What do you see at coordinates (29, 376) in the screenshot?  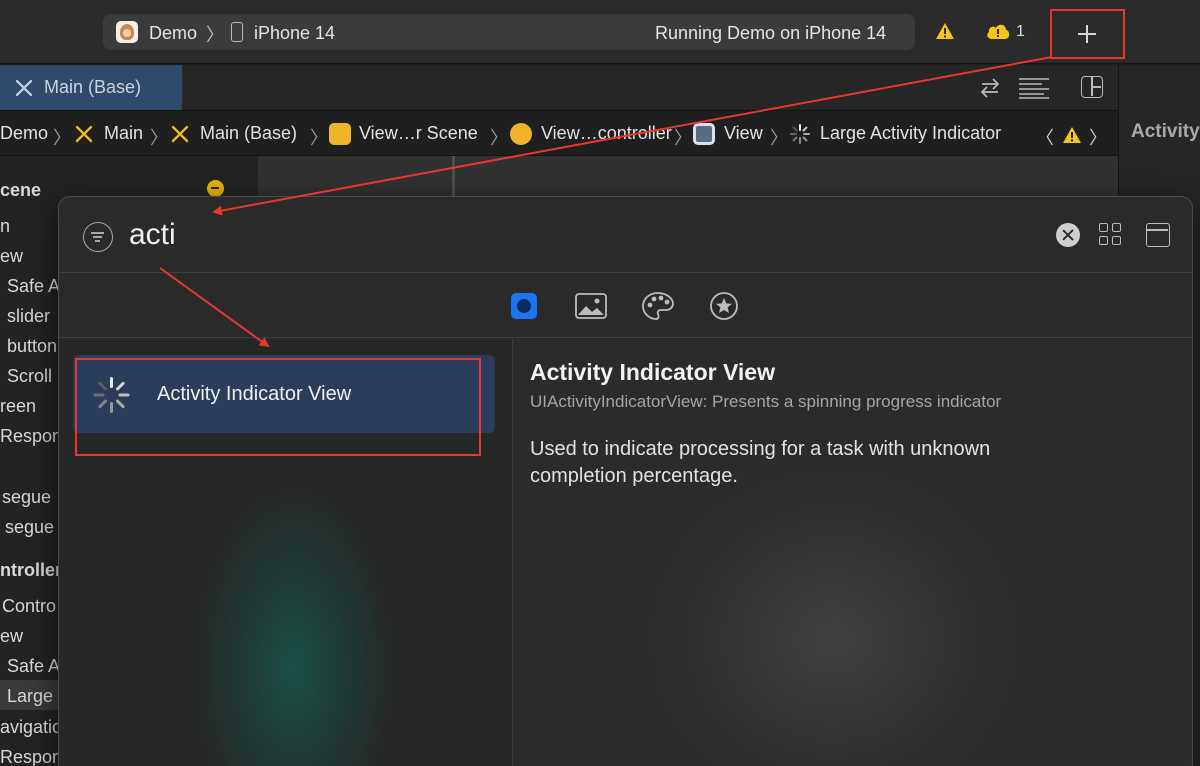 I see `outline-row: Scroll` at bounding box center [29, 376].